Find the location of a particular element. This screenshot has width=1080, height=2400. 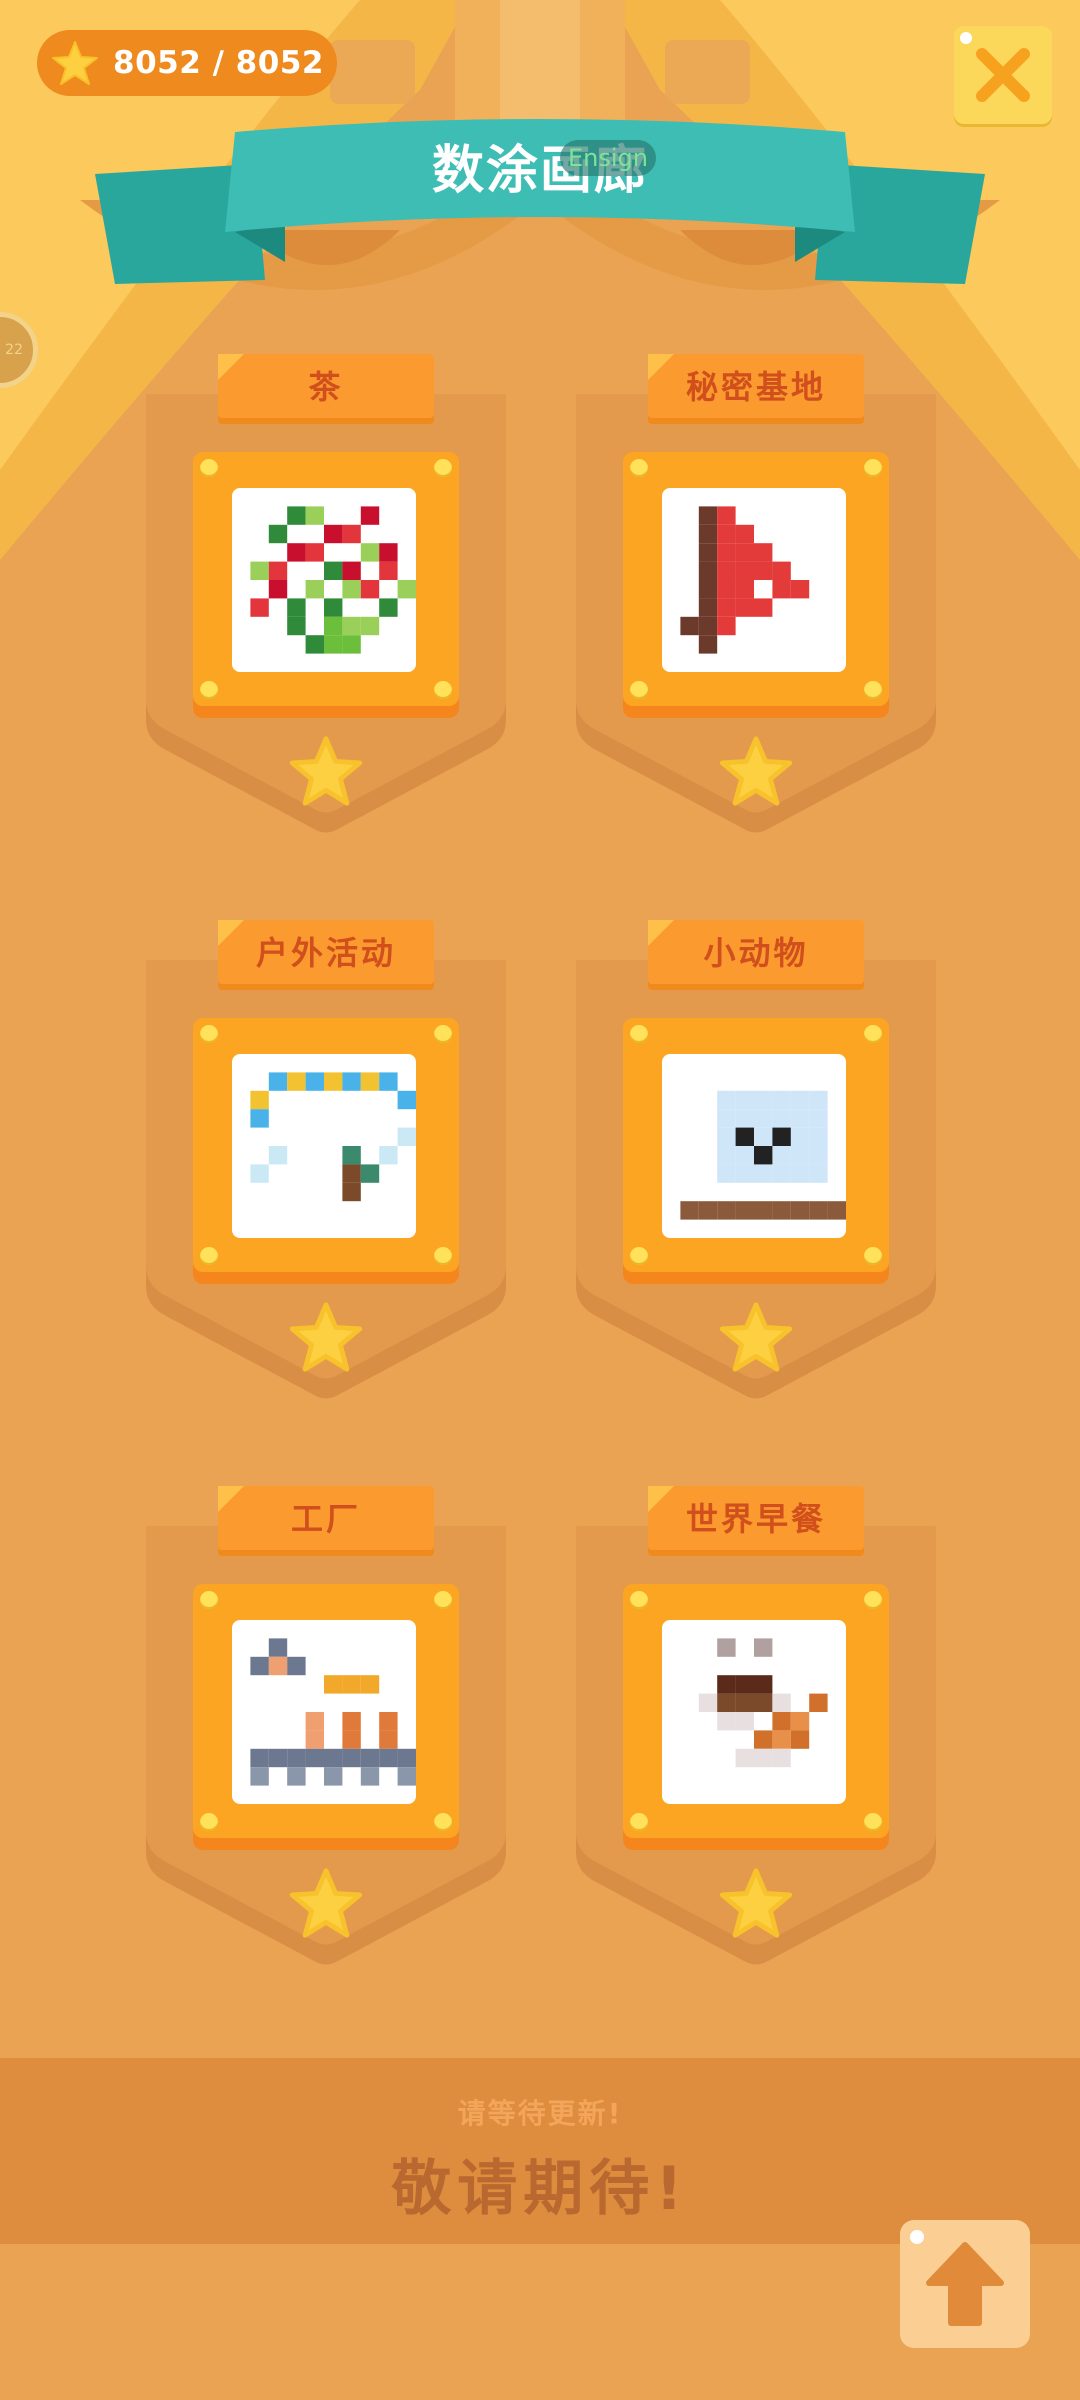

album-label: 茶 is located at coordinates (326, 387).